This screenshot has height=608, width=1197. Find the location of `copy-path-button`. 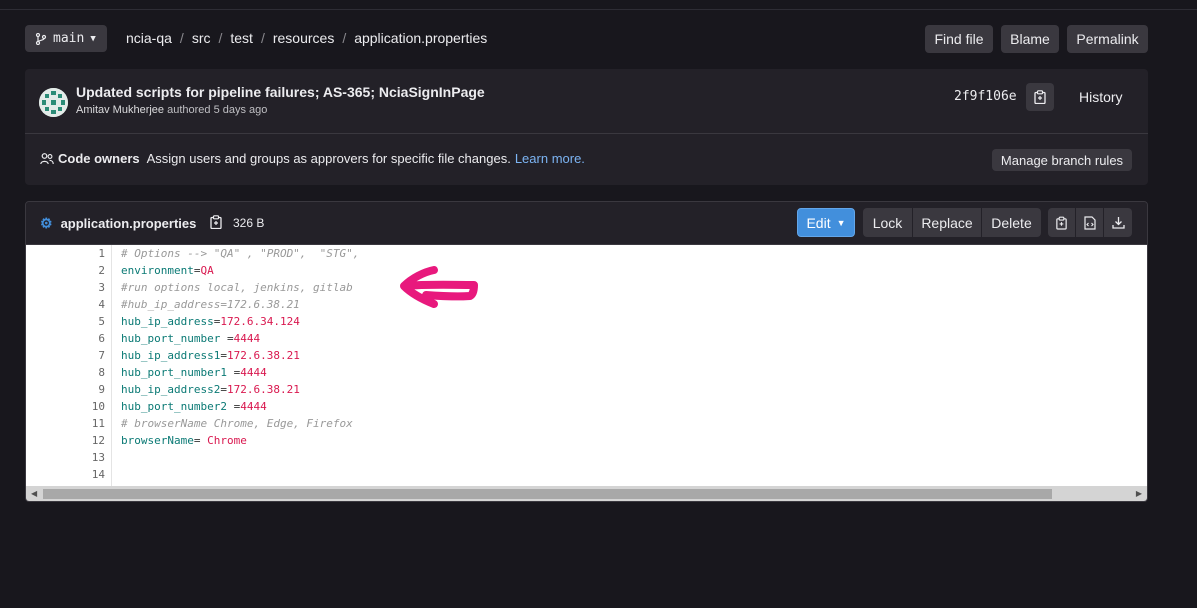

copy-path-button is located at coordinates (216, 224).